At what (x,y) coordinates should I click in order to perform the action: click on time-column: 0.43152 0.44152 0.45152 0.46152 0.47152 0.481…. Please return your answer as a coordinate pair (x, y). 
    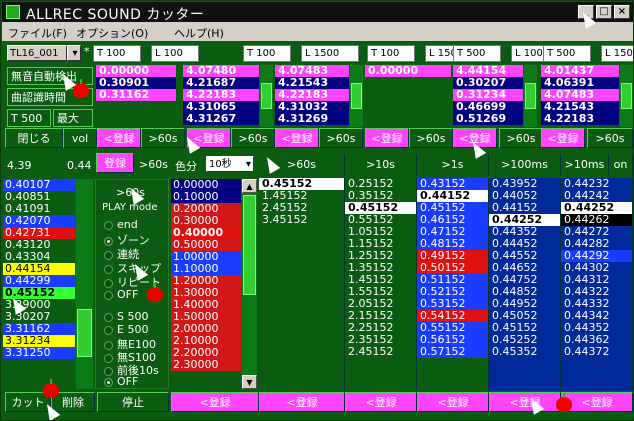
    Looking at the image, I should click on (453, 284).